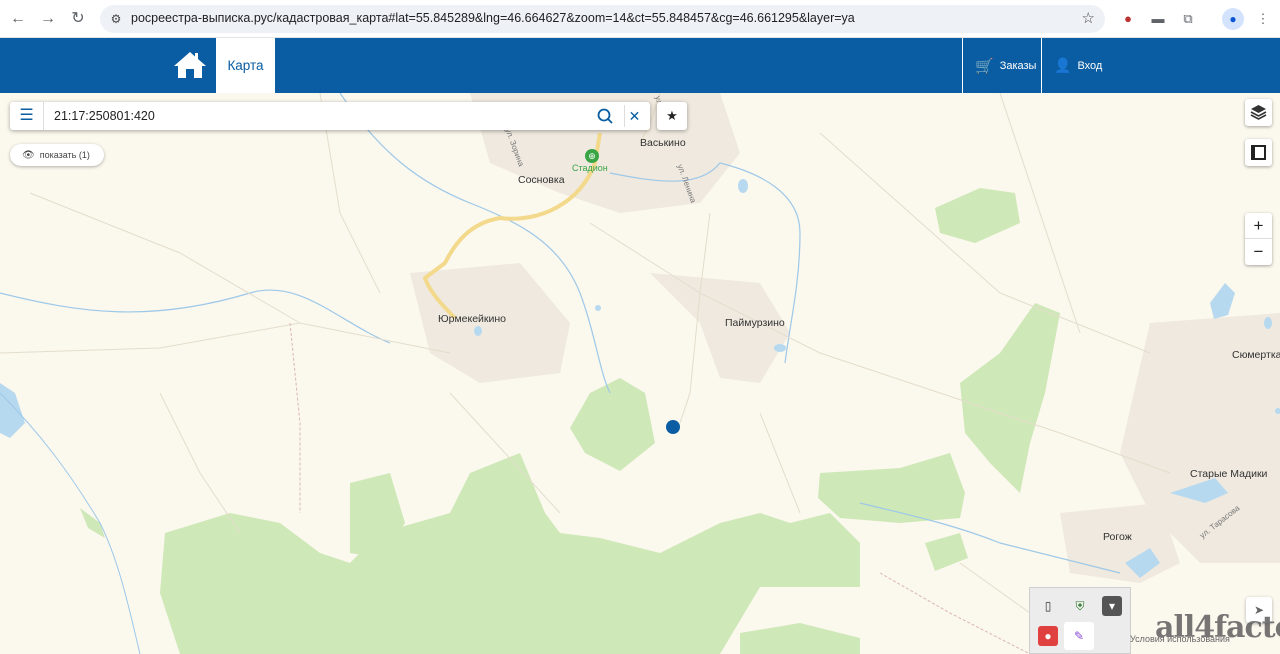 The width and height of the screenshot is (1280, 654). What do you see at coordinates (984, 66) in the screenshot?
I see `cart-icon: 🛒` at bounding box center [984, 66].